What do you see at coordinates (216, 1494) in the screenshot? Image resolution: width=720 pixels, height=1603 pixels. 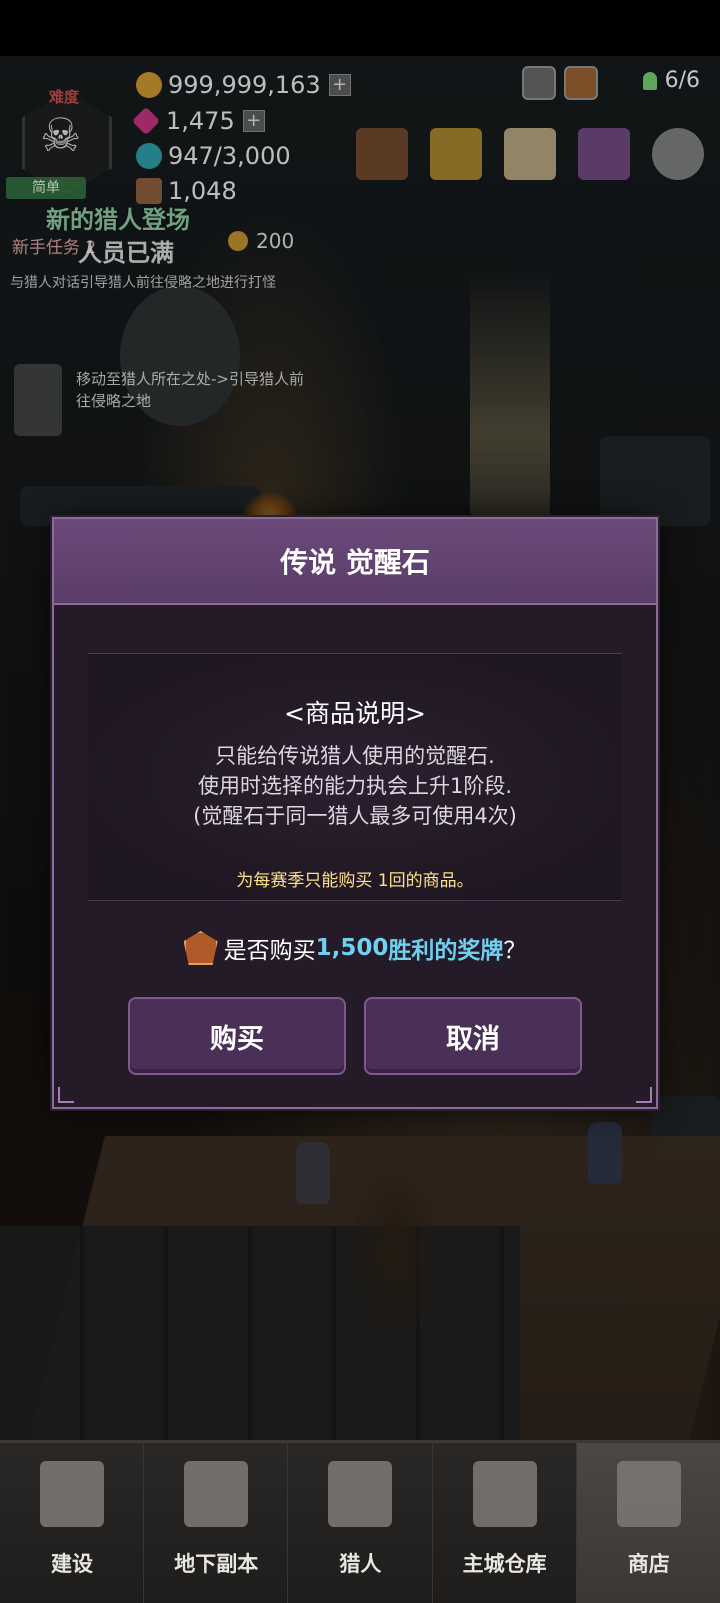 I see `dungeon-gate-icon` at bounding box center [216, 1494].